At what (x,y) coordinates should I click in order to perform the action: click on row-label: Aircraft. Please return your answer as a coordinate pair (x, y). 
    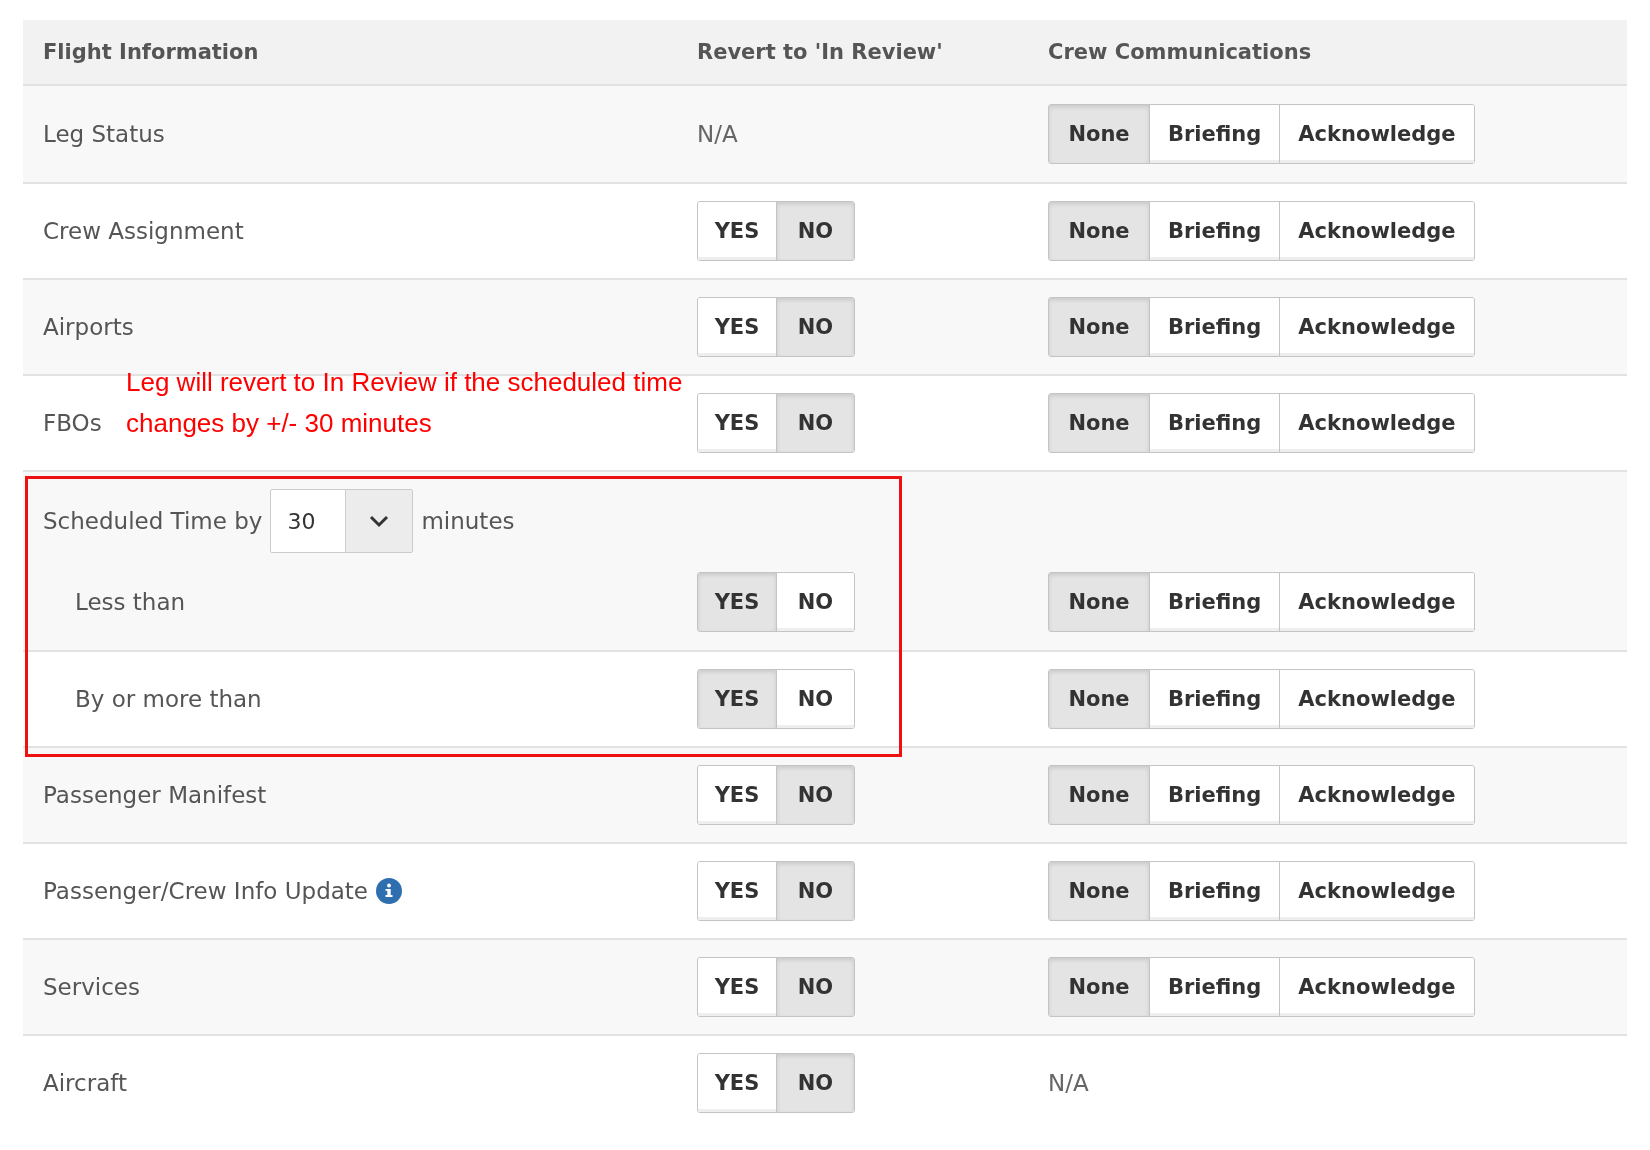
    Looking at the image, I should click on (85, 1083).